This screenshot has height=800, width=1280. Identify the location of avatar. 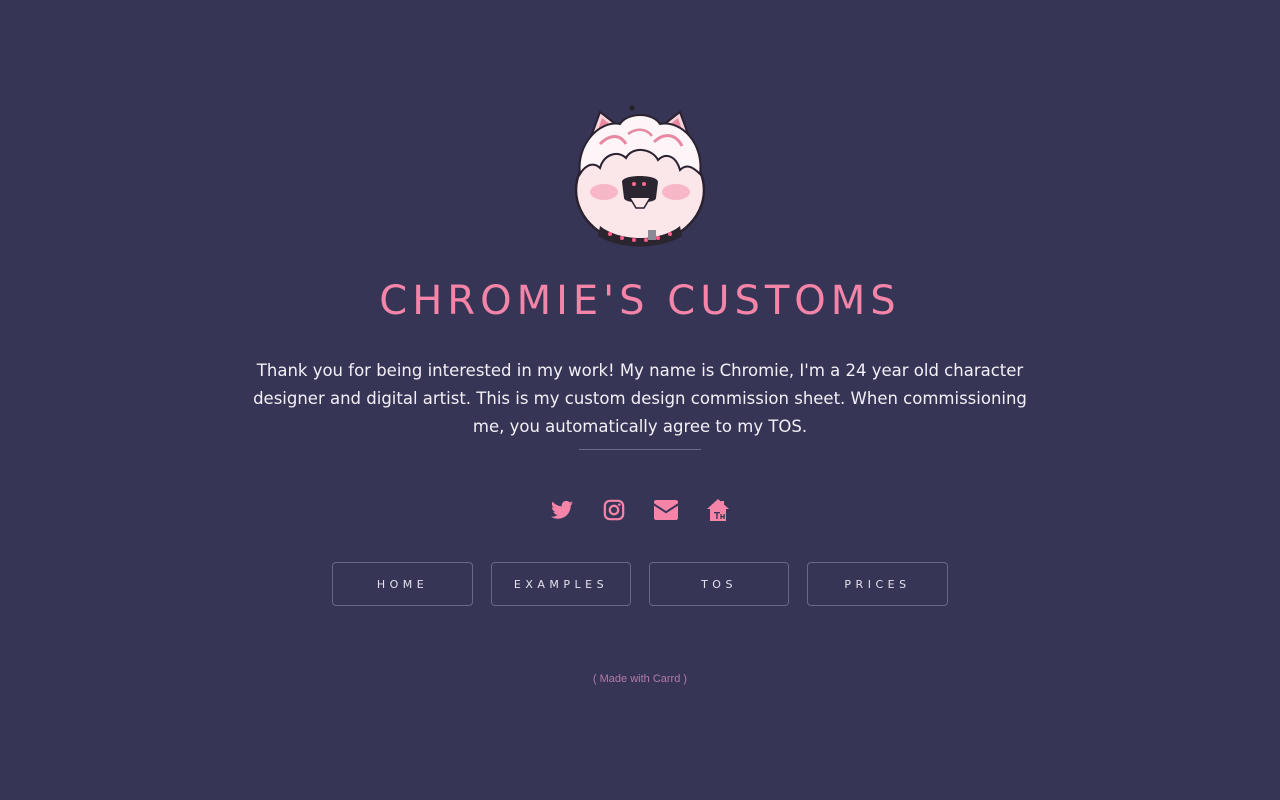
(640, 176).